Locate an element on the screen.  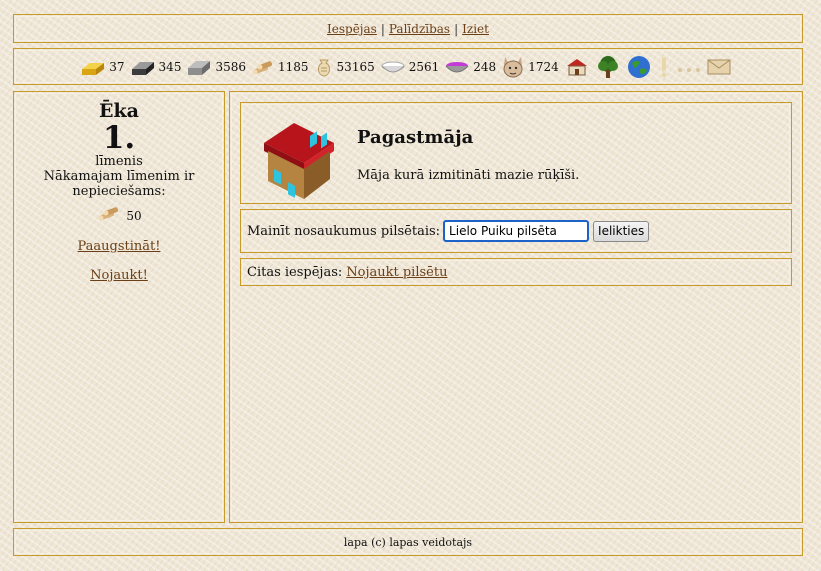
tree-icon is located at coordinates (607, 66).